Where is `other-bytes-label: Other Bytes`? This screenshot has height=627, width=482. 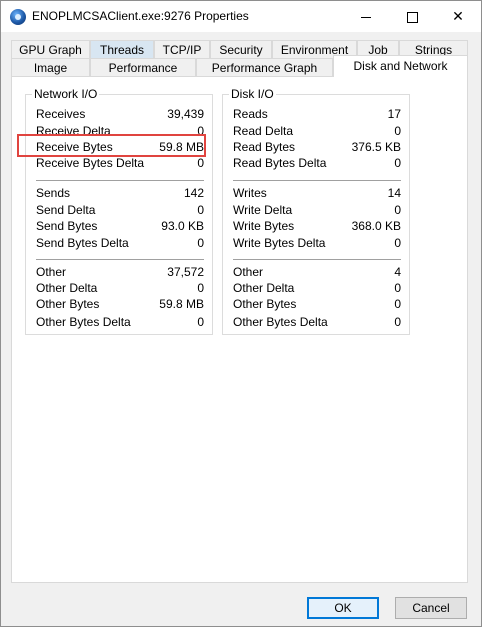 other-bytes-label: Other Bytes is located at coordinates (68, 304).